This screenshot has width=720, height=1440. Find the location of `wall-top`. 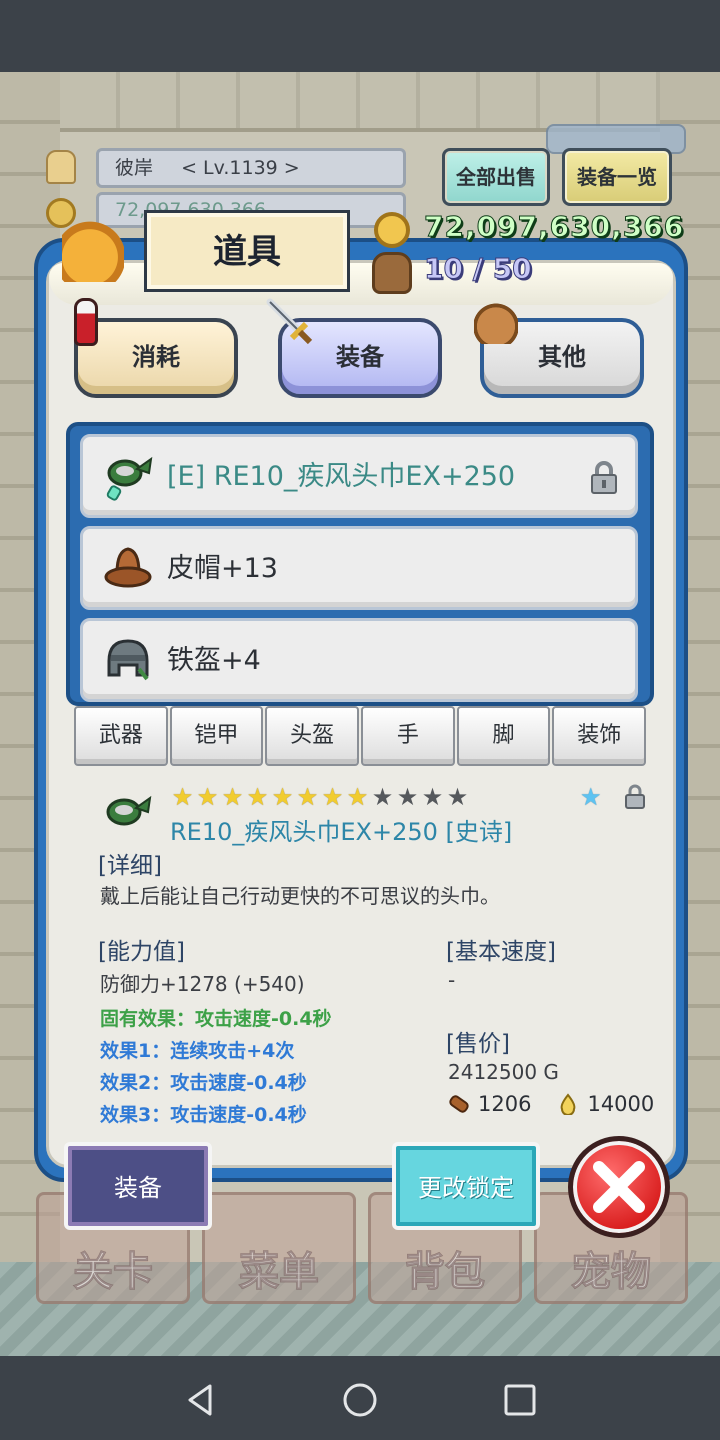

wall-top is located at coordinates (360, 102).